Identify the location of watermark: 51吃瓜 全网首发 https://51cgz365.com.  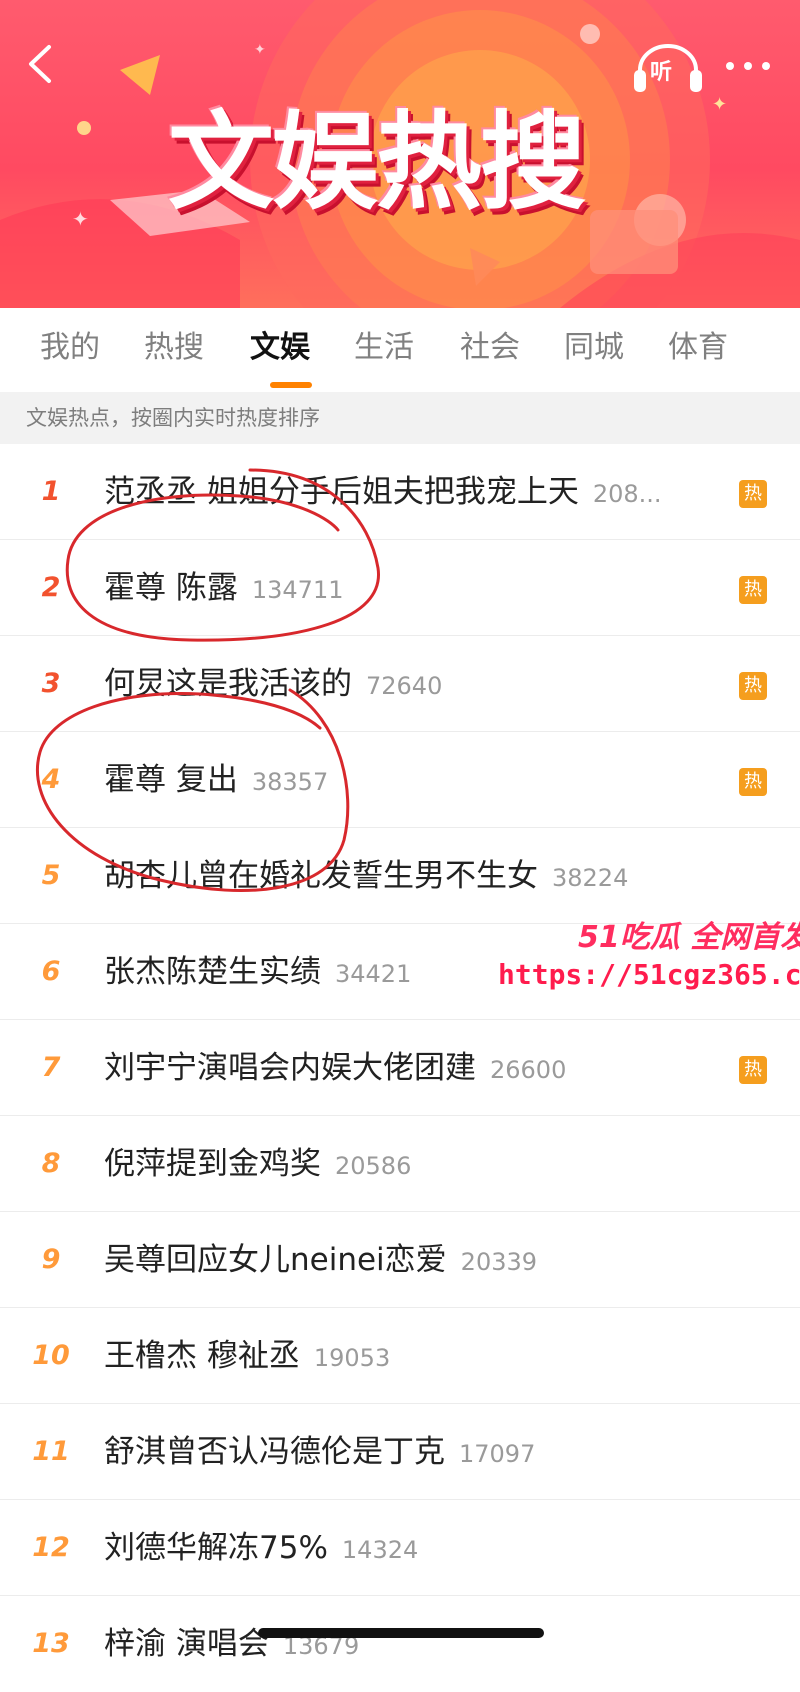
(649, 957).